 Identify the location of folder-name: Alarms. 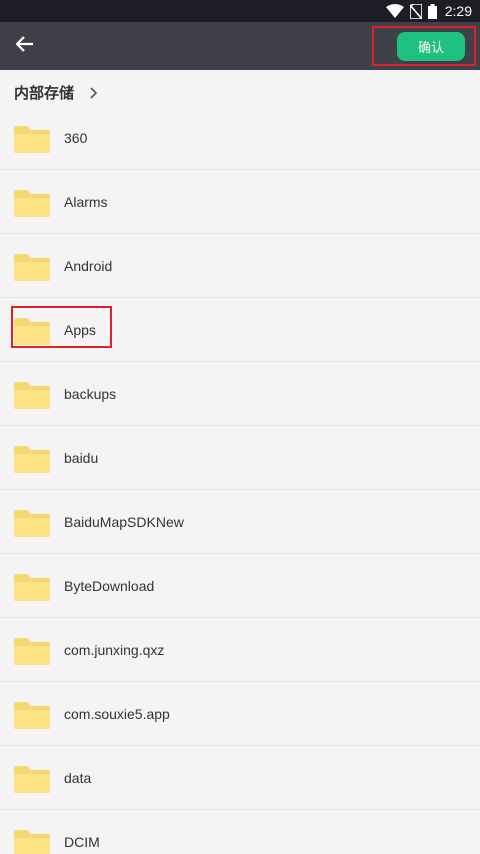
(86, 202).